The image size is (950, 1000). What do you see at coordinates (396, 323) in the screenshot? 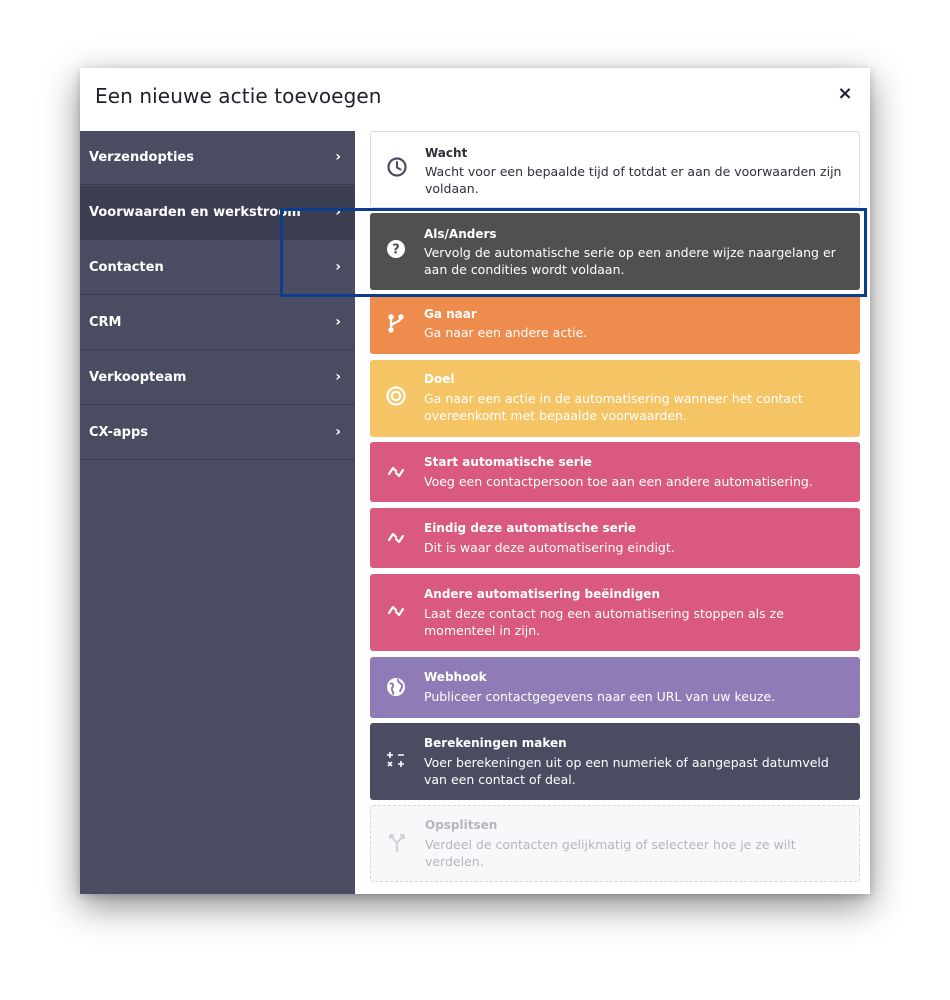
I see `branch-icon` at bounding box center [396, 323].